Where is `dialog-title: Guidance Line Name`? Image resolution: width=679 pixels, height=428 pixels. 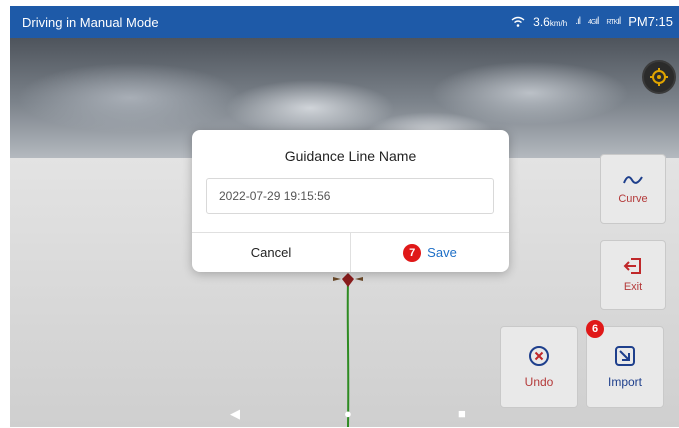 dialog-title: Guidance Line Name is located at coordinates (350, 156).